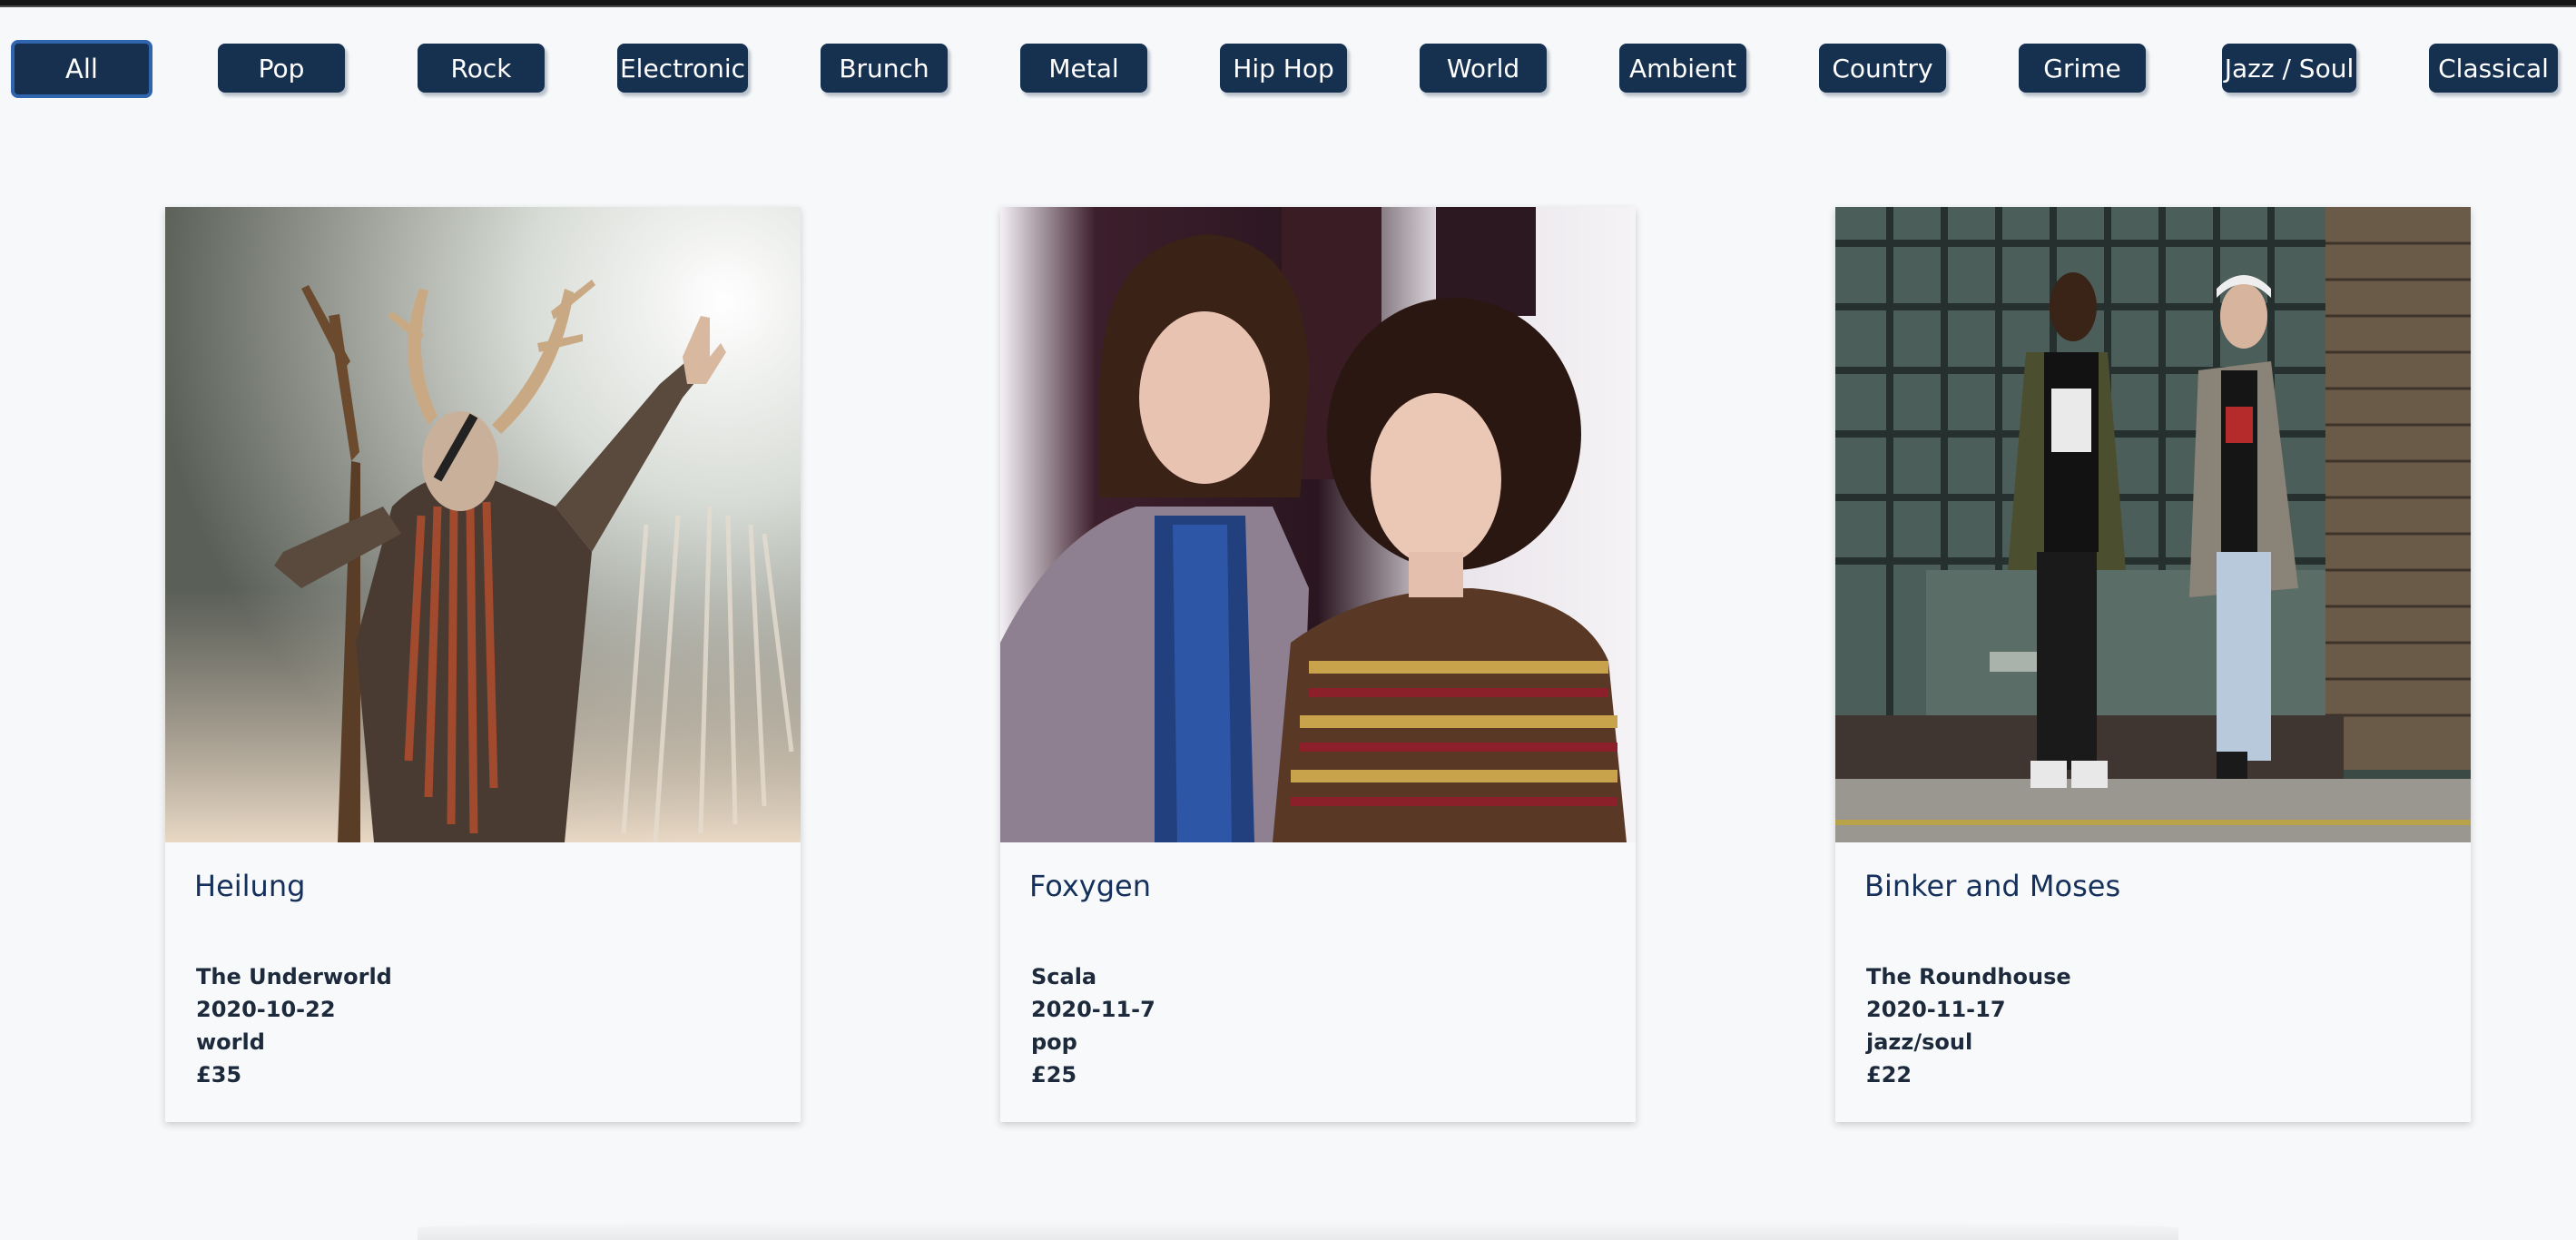 The height and width of the screenshot is (1240, 2576). I want to click on filter-electronic-button: Electronic, so click(682, 68).